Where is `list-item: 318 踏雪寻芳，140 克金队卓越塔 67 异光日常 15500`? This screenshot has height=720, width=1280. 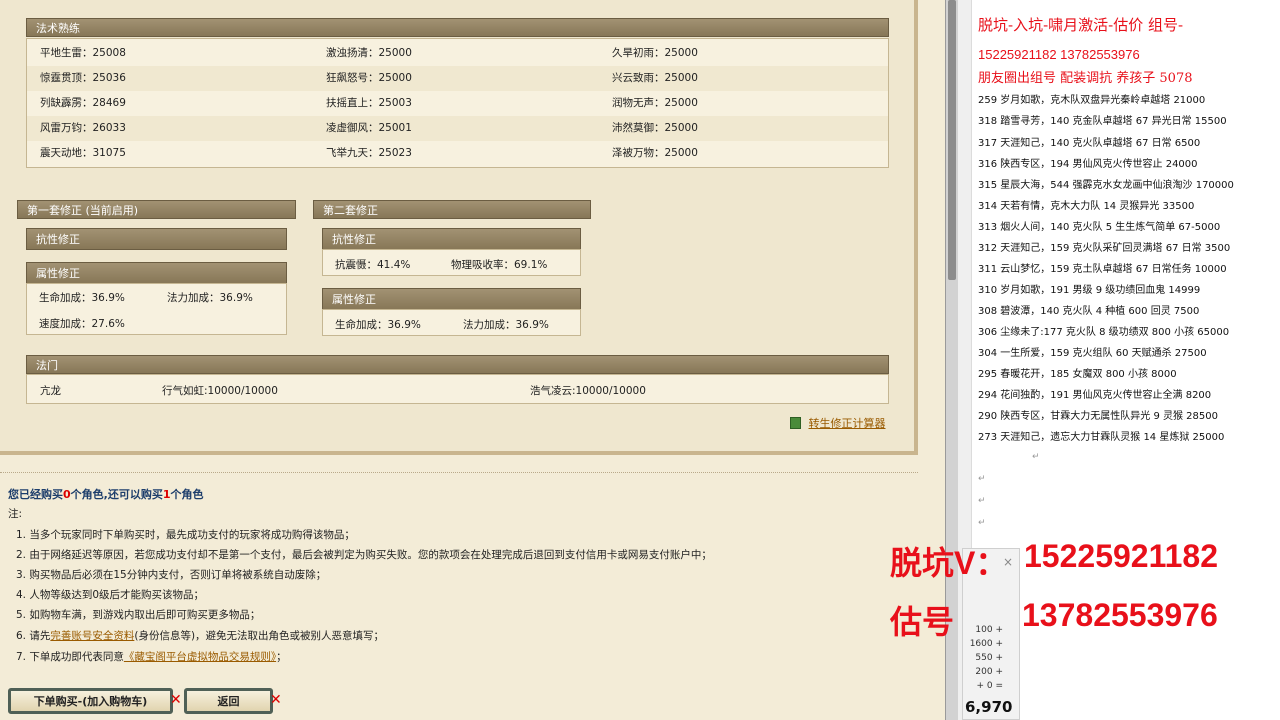
list-item: 318 踏雪寻芳，140 克金队卓越塔 67 异光日常 15500 is located at coordinates (1102, 121).